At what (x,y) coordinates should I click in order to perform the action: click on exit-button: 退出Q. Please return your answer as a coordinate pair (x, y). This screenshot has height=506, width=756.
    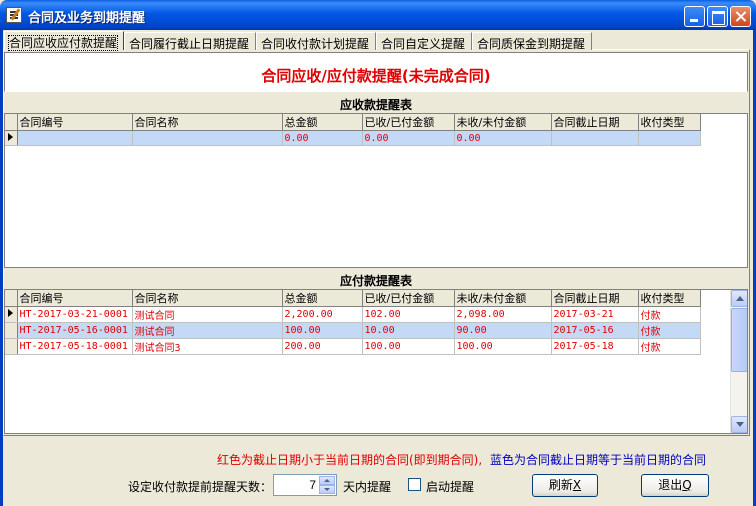
    Looking at the image, I should click on (675, 485).